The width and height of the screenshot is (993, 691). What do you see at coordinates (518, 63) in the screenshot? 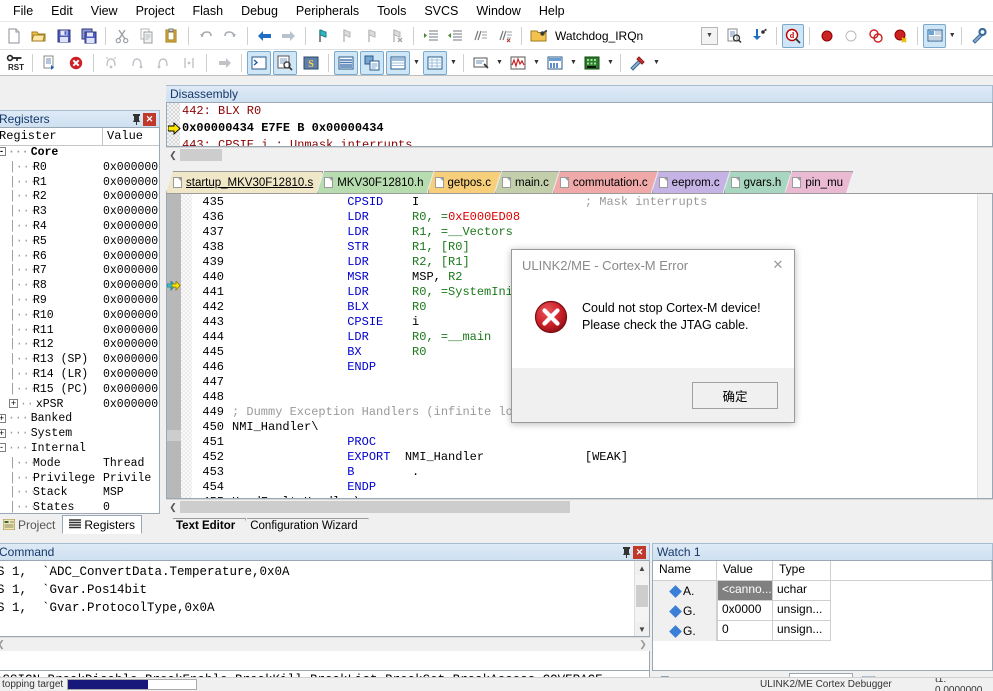
I see `analysis-window-icon` at bounding box center [518, 63].